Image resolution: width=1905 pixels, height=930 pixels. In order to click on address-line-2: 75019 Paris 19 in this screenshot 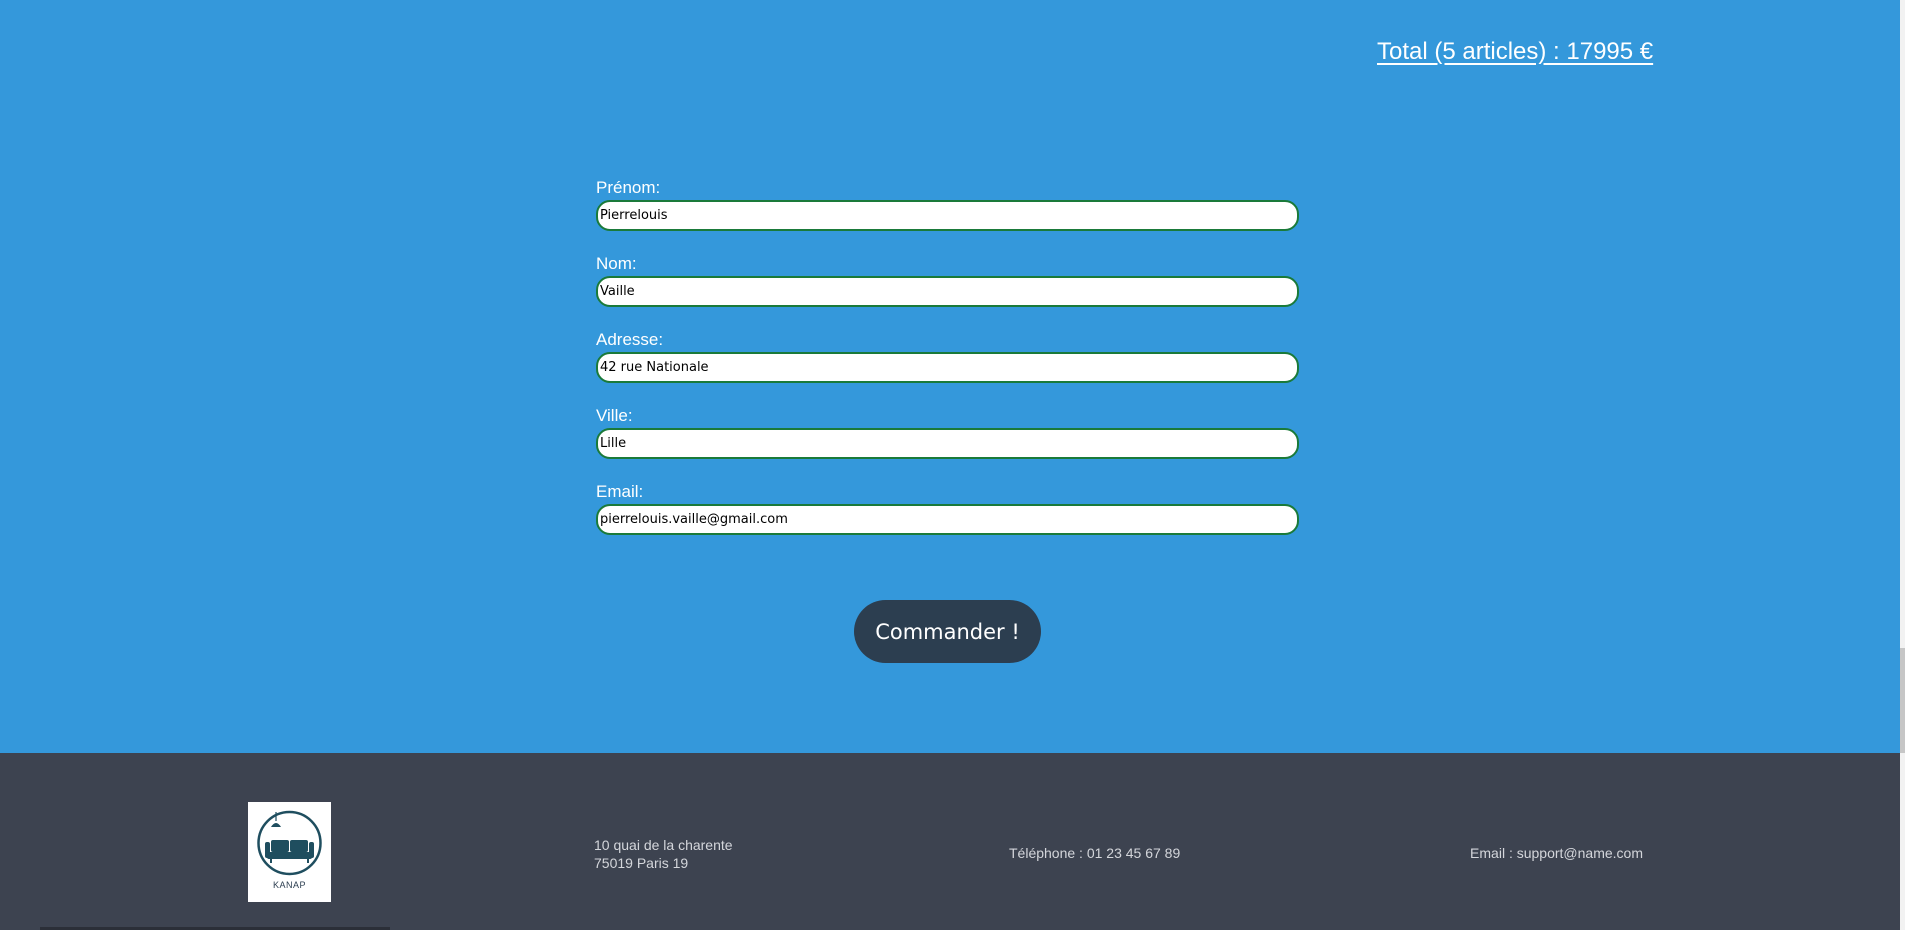, I will do `click(641, 863)`.